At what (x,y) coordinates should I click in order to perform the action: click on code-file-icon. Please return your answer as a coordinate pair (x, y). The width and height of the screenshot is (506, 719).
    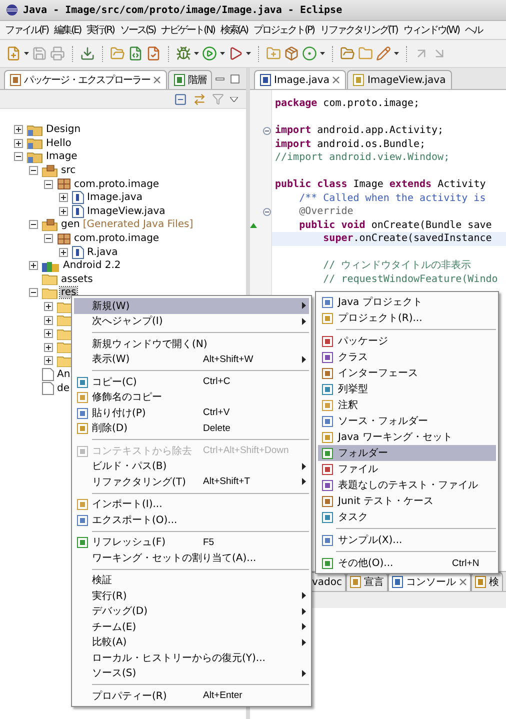
    Looking at the image, I should click on (135, 53).